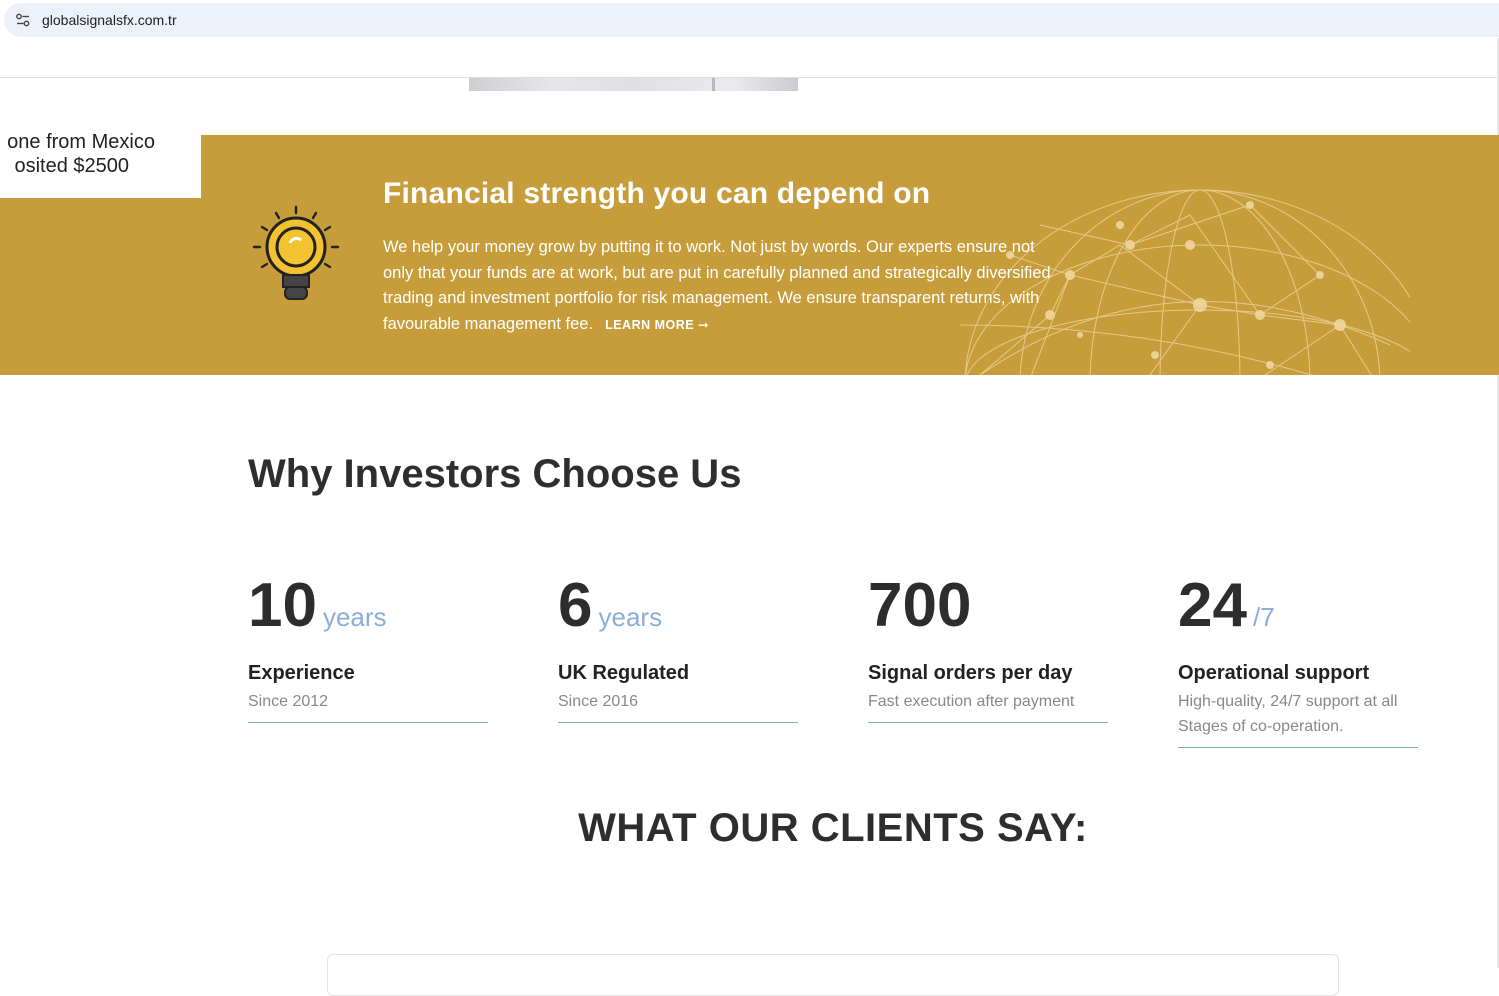 The width and height of the screenshot is (1499, 996). I want to click on deposit-notification: one from Mexico osited $2500, so click(100, 163).